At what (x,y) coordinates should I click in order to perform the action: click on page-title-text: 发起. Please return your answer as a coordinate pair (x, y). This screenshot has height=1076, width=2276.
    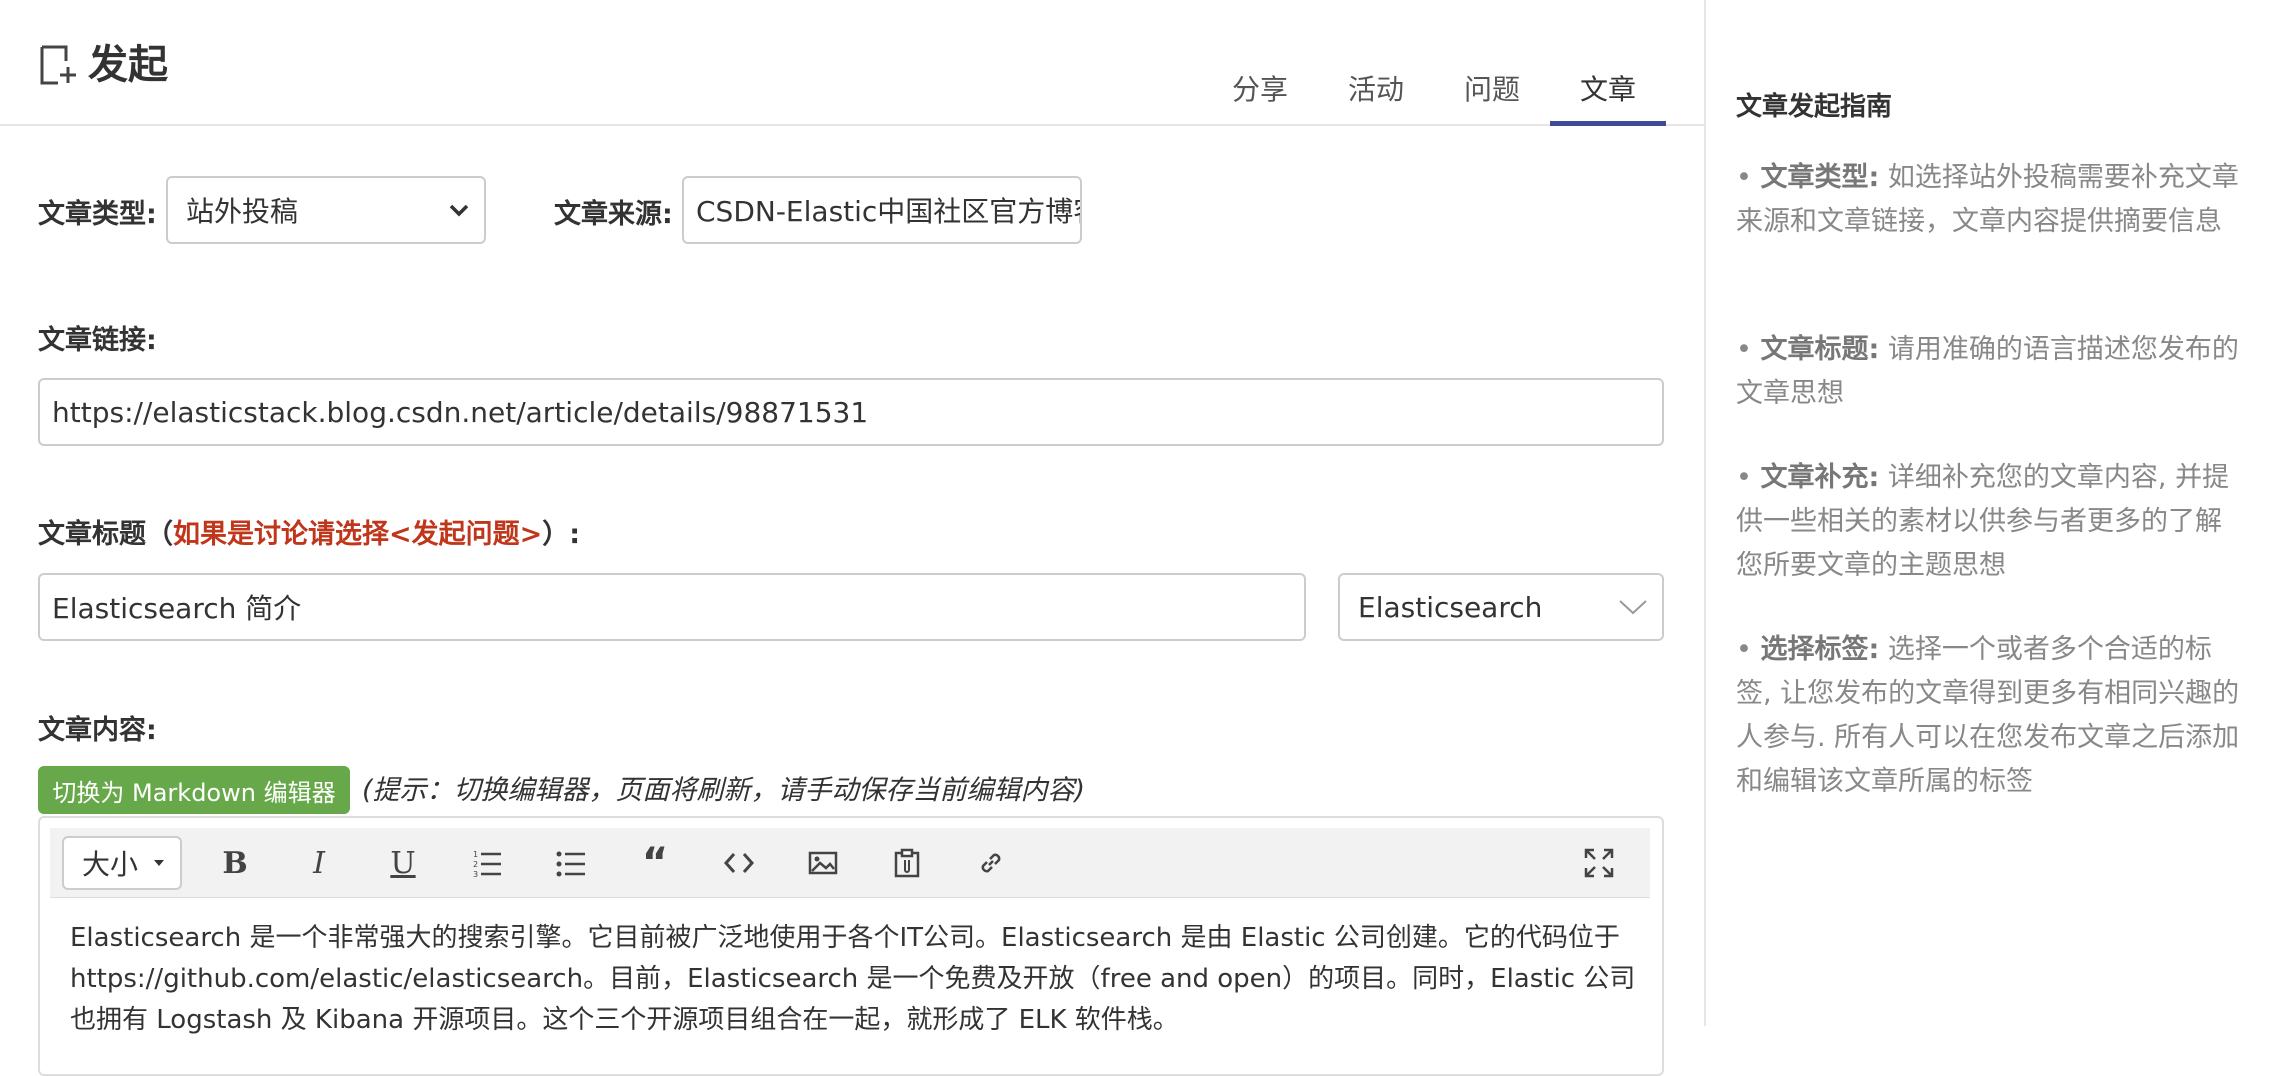
    Looking at the image, I should click on (128, 65).